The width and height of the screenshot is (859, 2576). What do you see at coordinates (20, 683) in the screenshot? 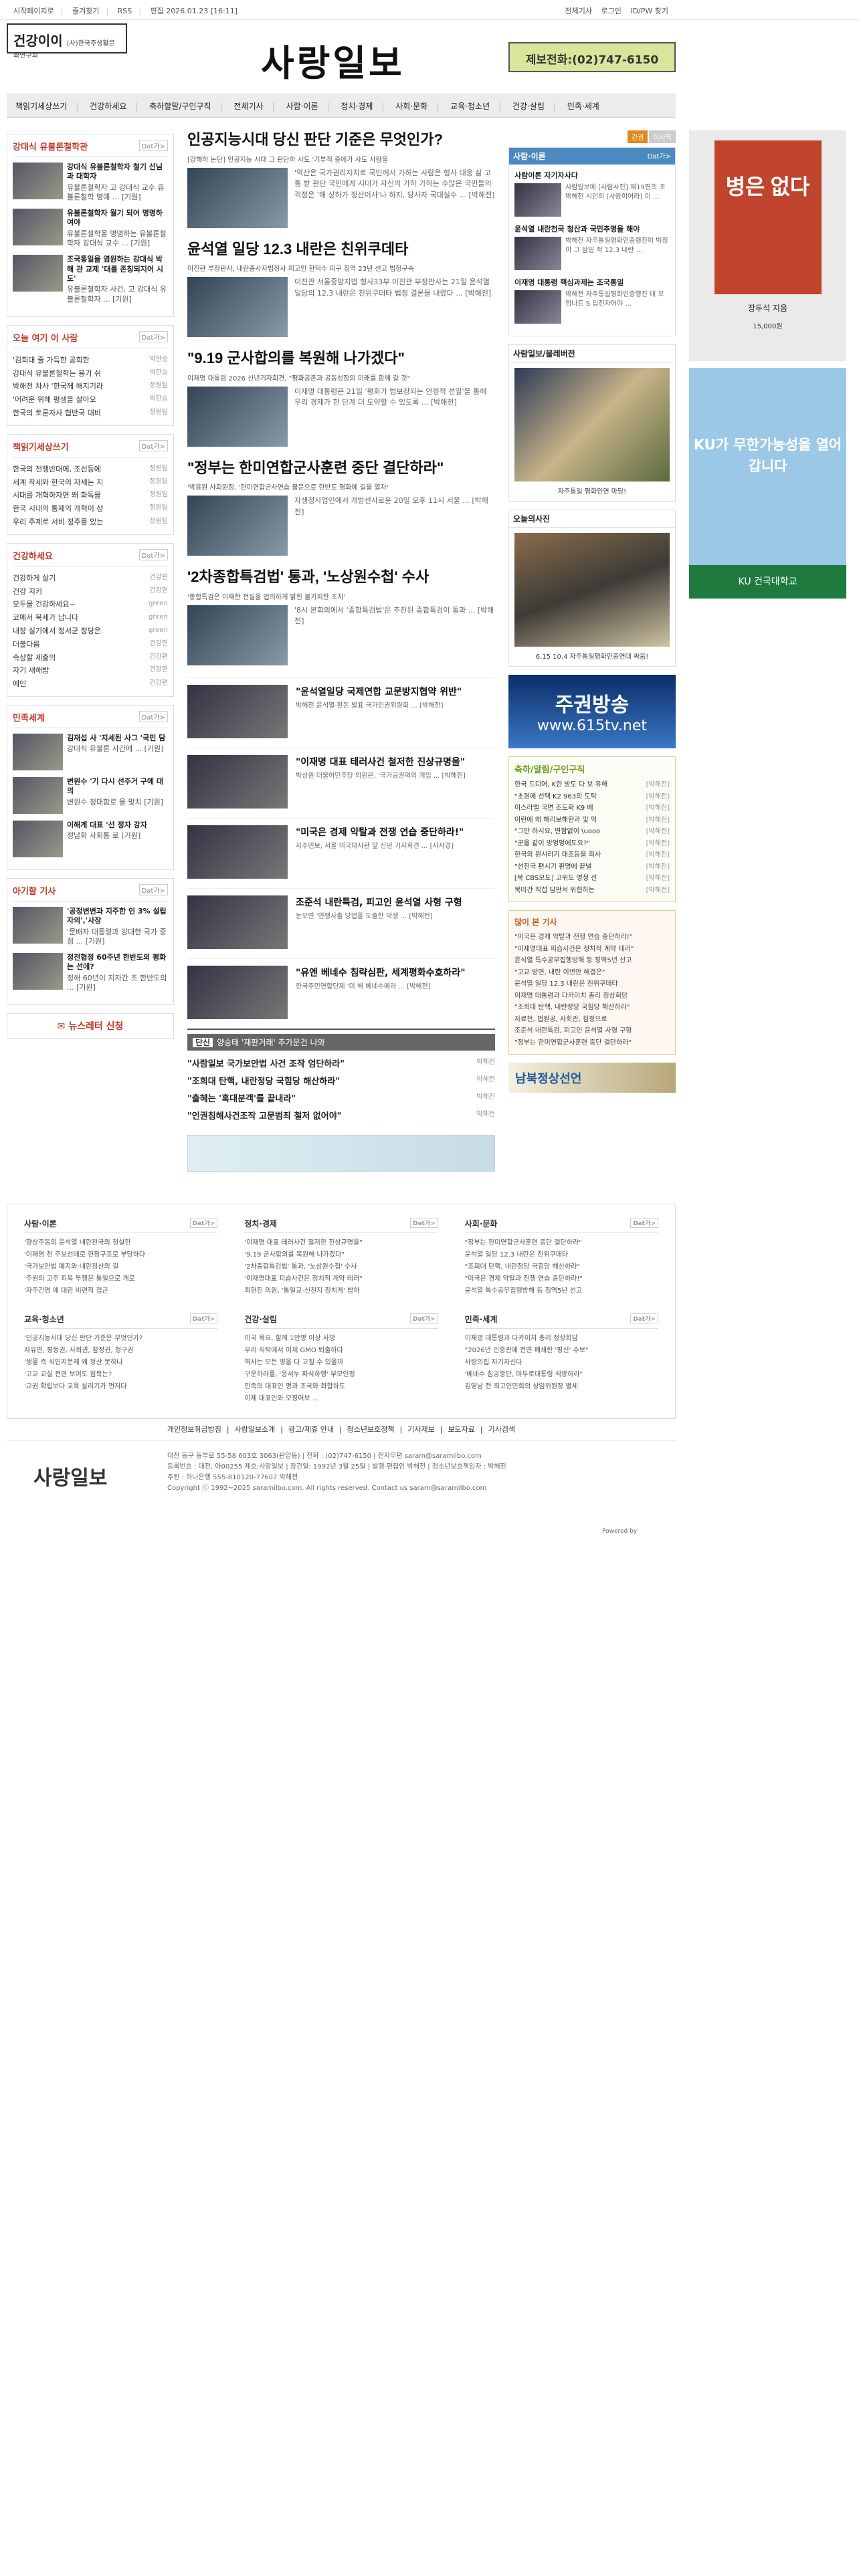
I see `item-title: 예인` at bounding box center [20, 683].